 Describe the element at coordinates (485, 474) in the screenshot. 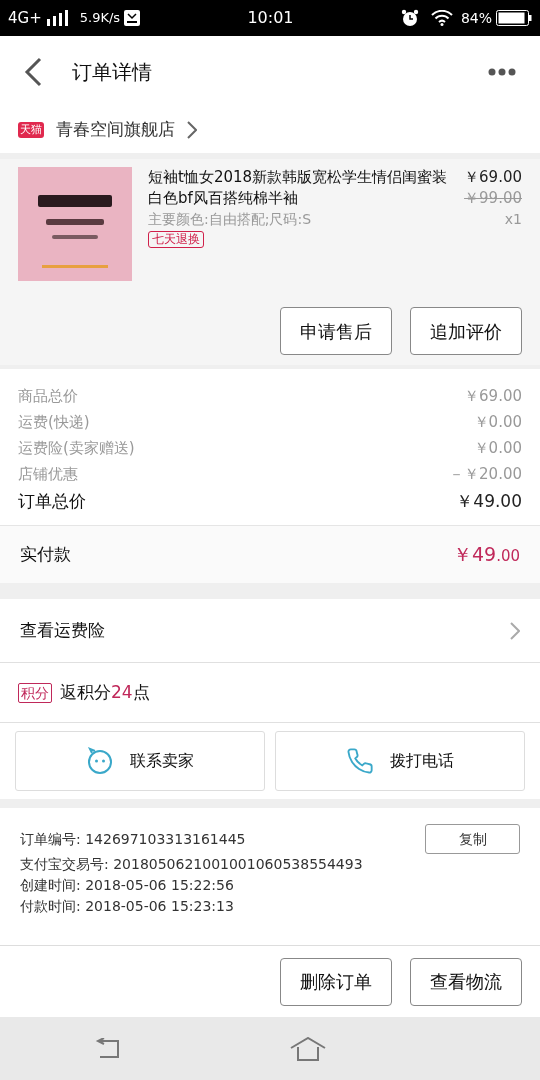

I see `summary-value: －￥20.00` at that location.